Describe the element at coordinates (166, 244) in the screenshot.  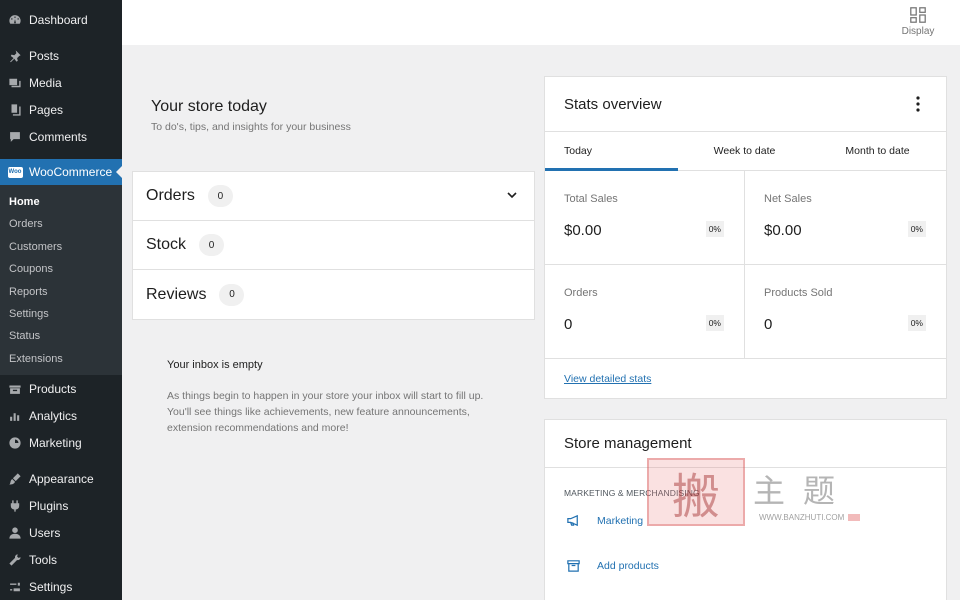
I see `stock-label: Stock` at that location.